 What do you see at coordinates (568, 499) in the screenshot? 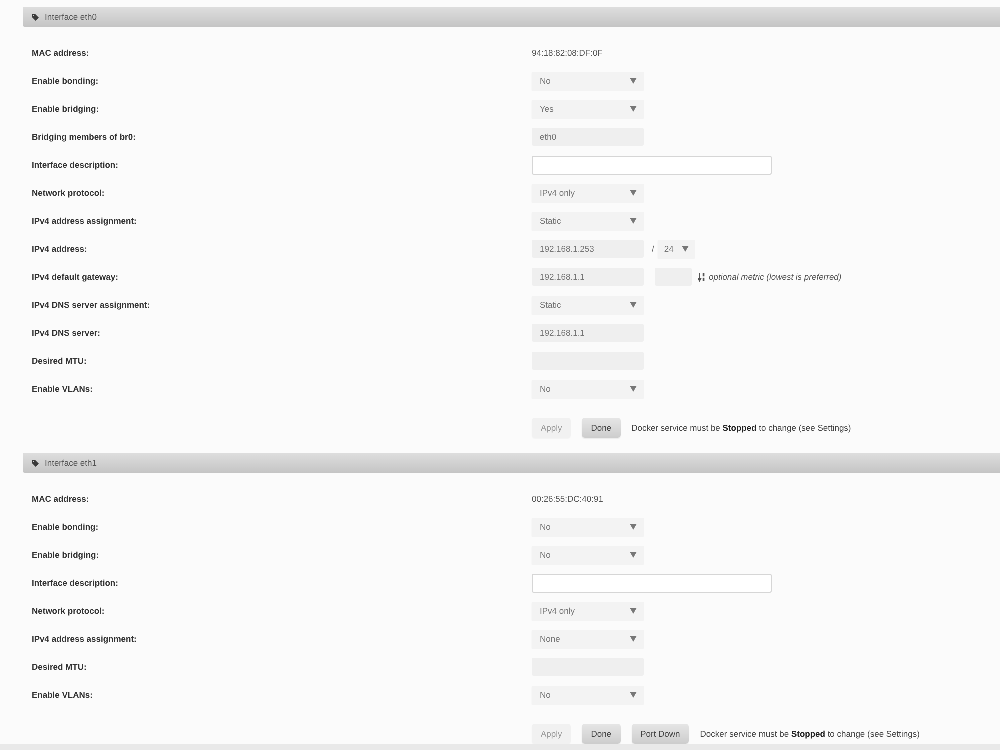
I see `value-text: 00:26:55:DC:40:91` at bounding box center [568, 499].